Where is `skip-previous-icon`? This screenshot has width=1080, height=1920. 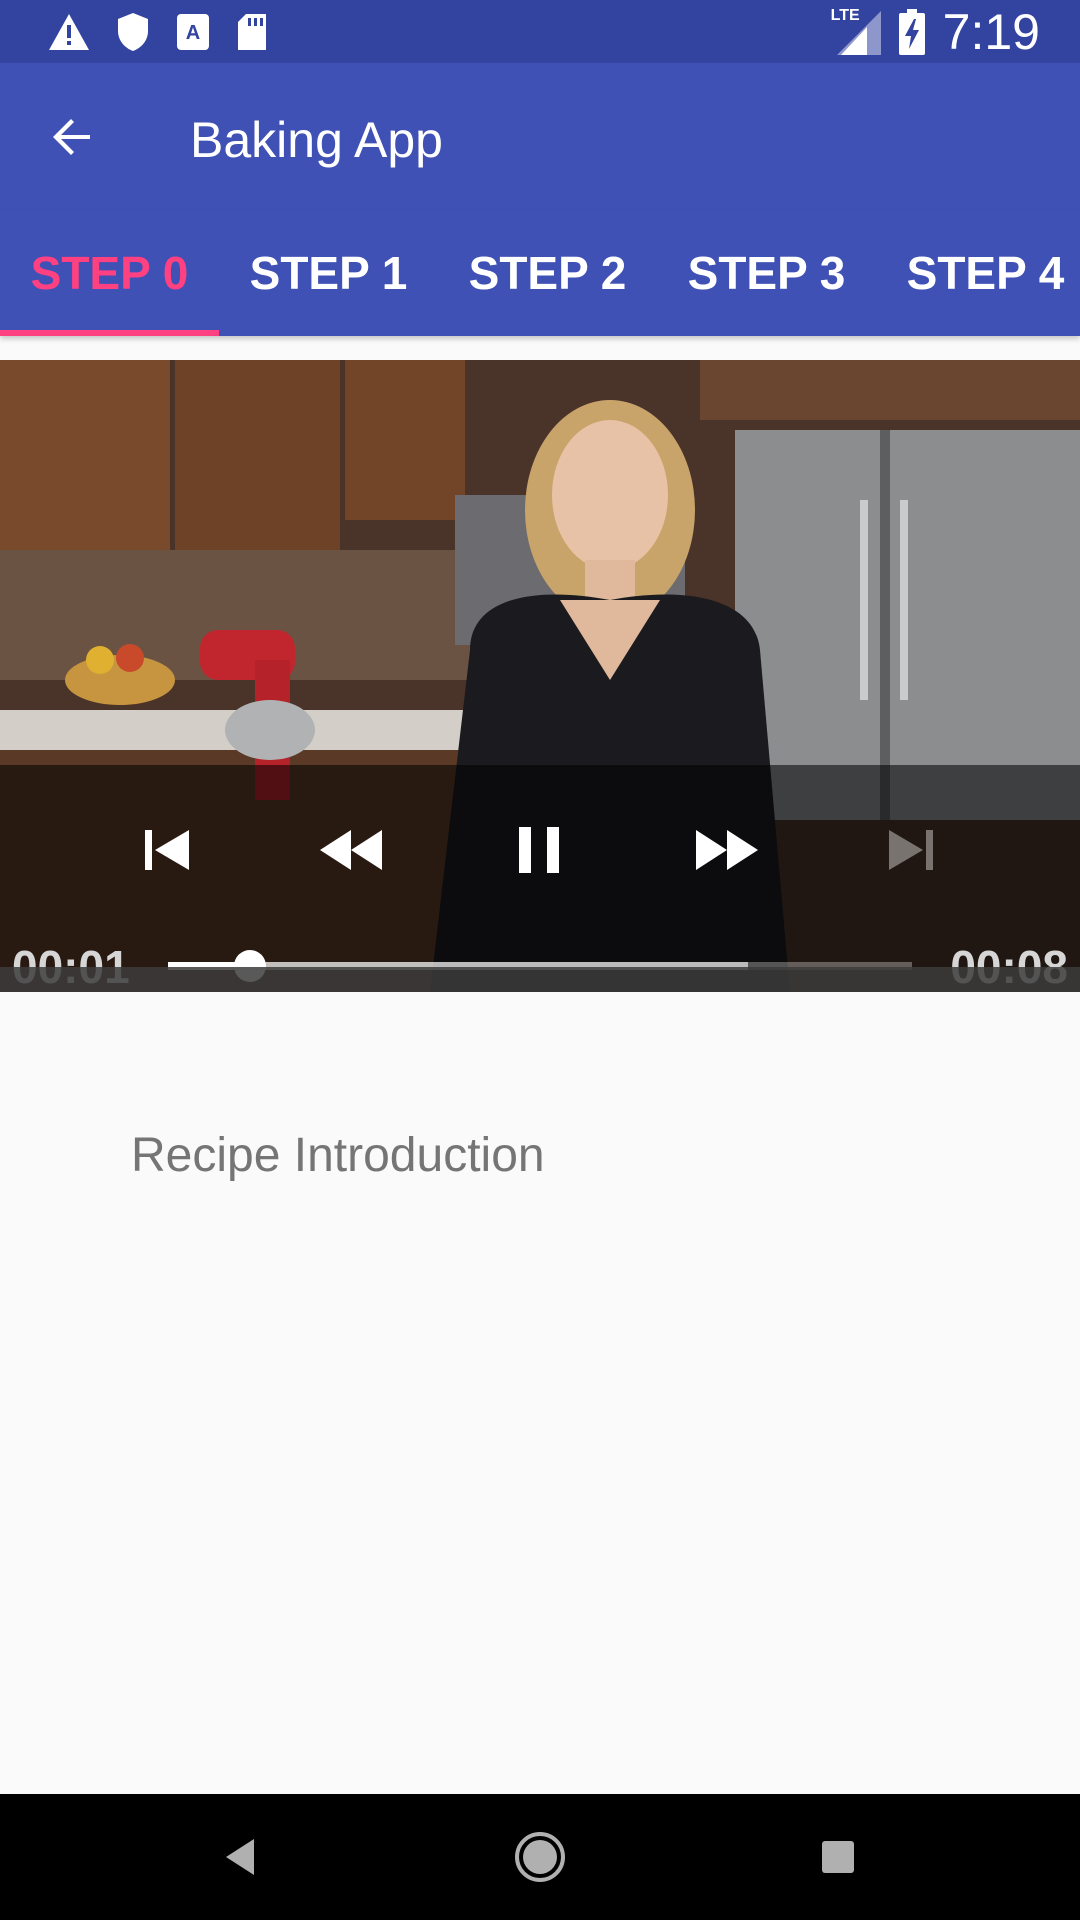
skip-previous-icon is located at coordinates (167, 850).